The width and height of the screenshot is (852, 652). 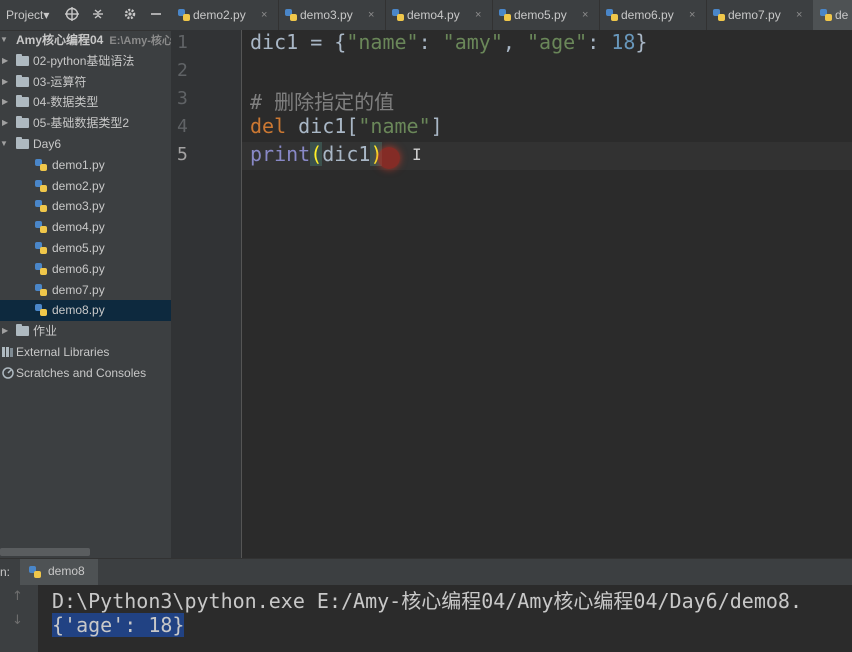 I want to click on tree-label: 作业, so click(x=45, y=331).